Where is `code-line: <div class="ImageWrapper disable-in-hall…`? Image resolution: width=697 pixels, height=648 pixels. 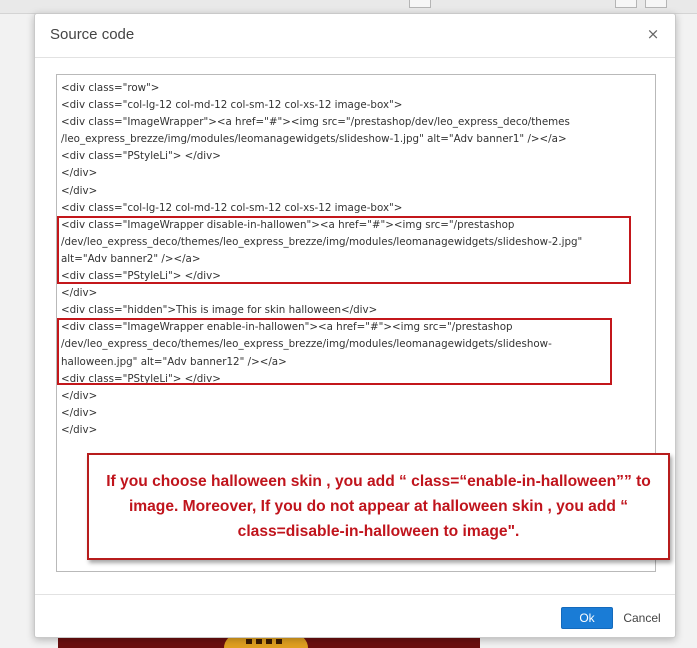 code-line: <div class="ImageWrapper disable-in-hall… is located at coordinates (288, 224).